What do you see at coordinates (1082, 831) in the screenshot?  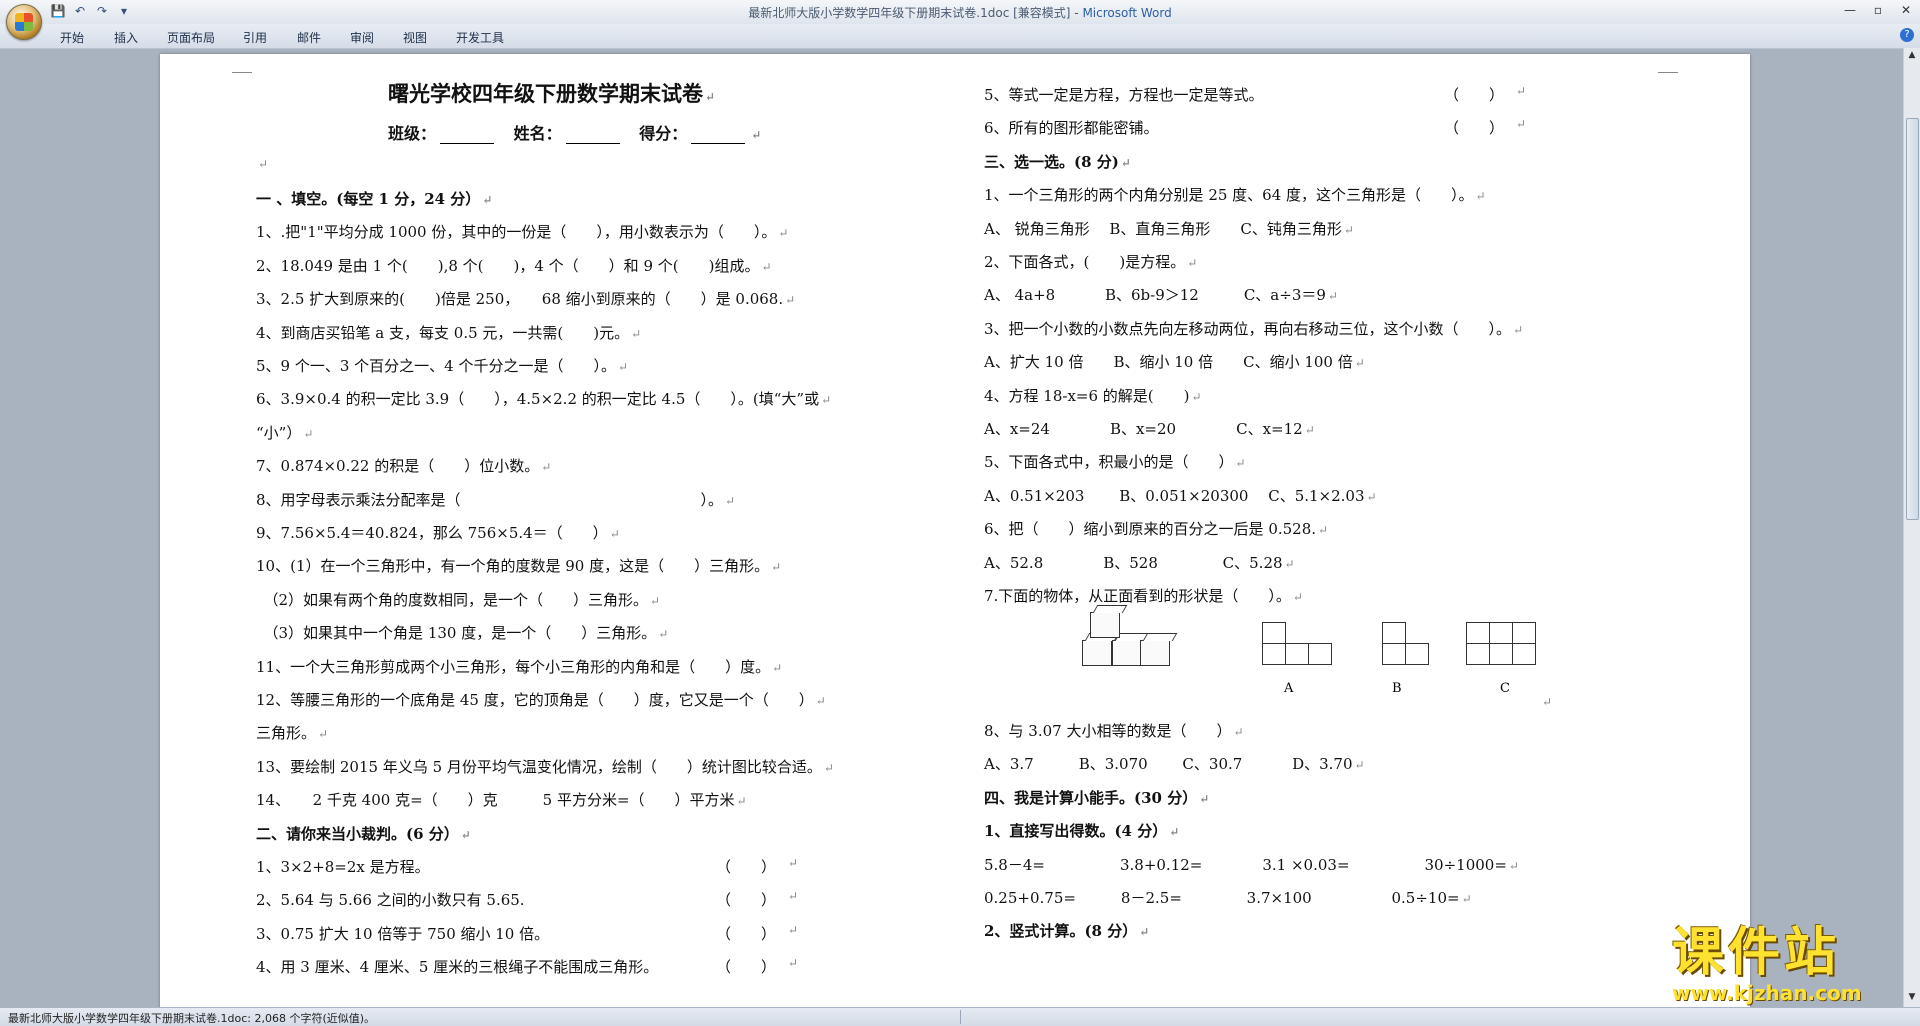 I see `doc-line: 1、直接写出得数。(4 分） ↵` at bounding box center [1082, 831].